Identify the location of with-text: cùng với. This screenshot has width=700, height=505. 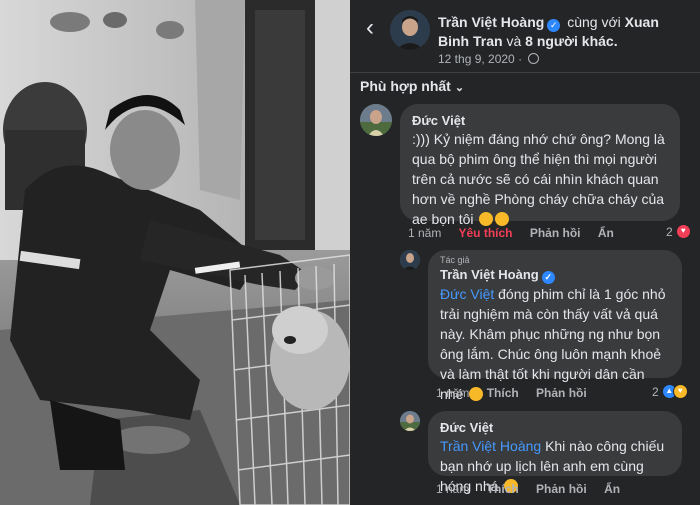
(594, 22).